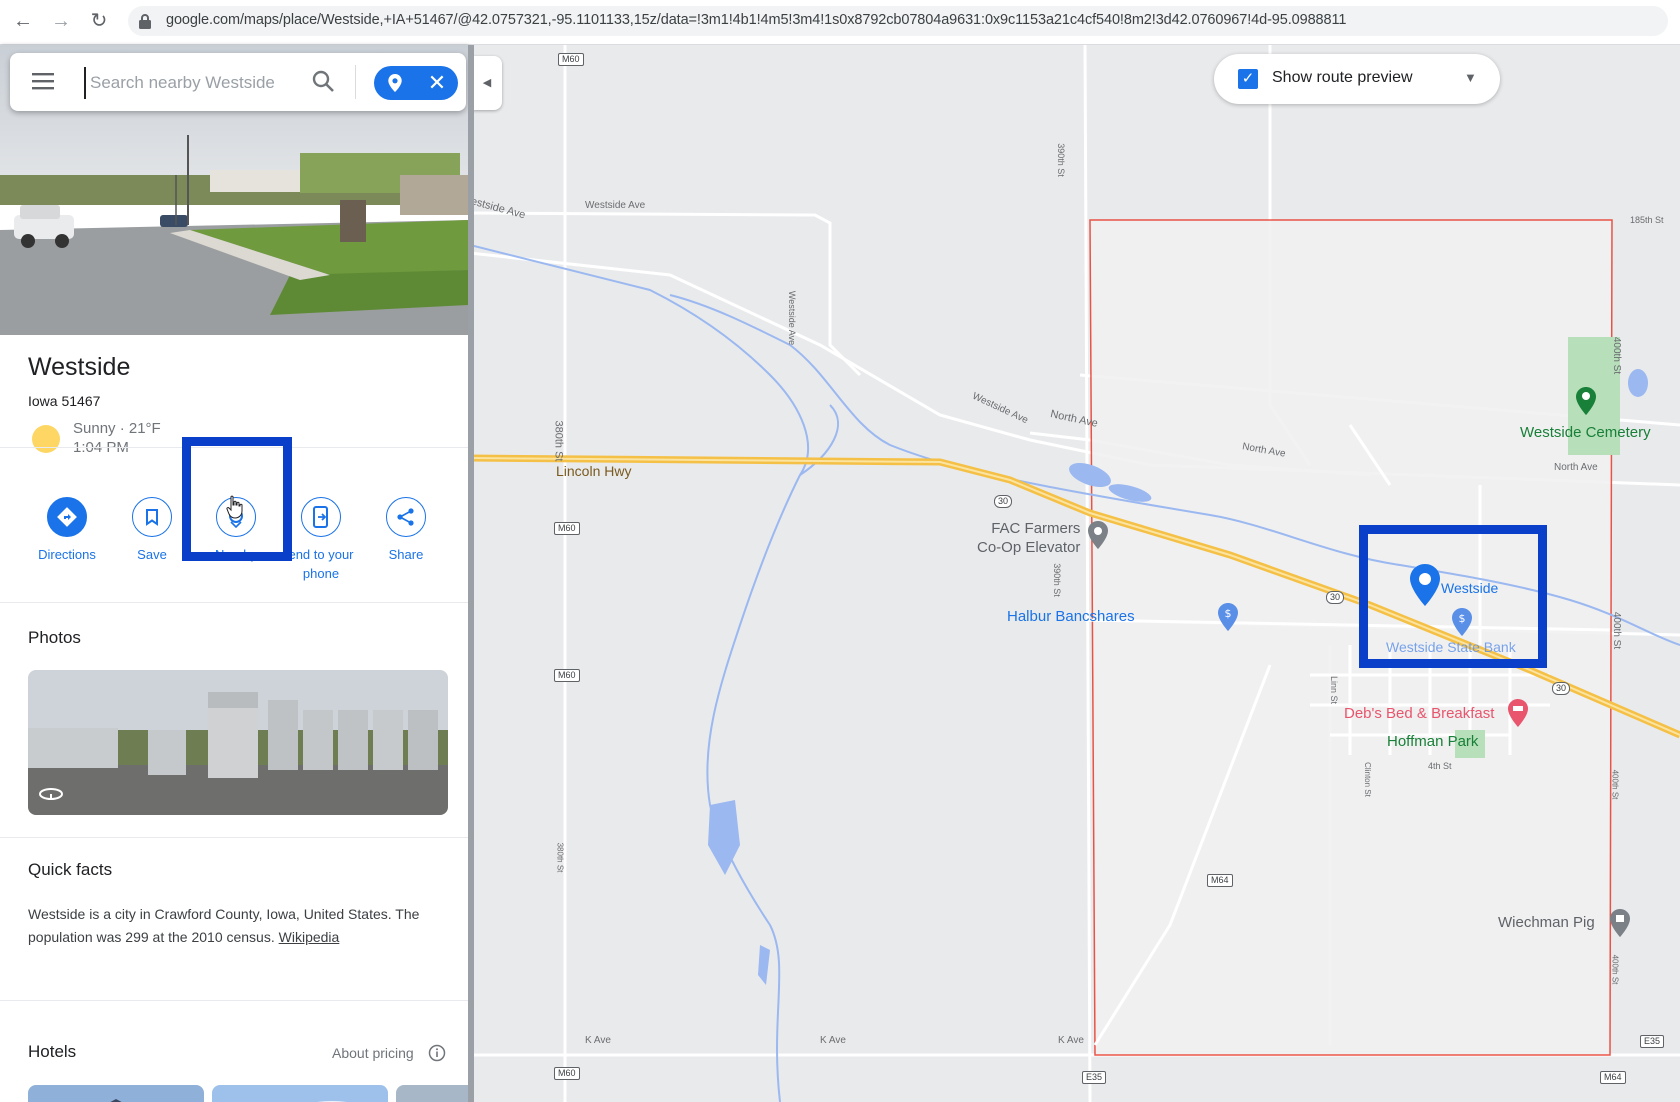 This screenshot has height=1102, width=1680. Describe the element at coordinates (238, 742) in the screenshot. I see `photo-thumbnail` at that location.